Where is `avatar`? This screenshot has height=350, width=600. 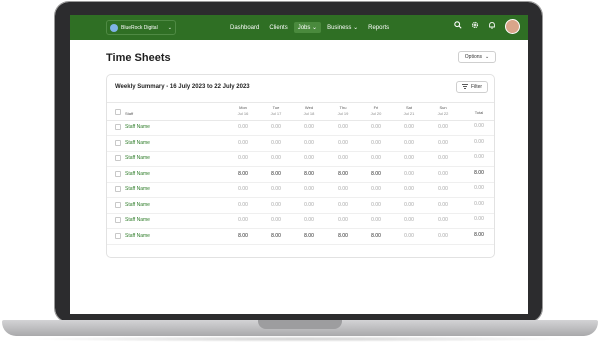 avatar is located at coordinates (512, 26).